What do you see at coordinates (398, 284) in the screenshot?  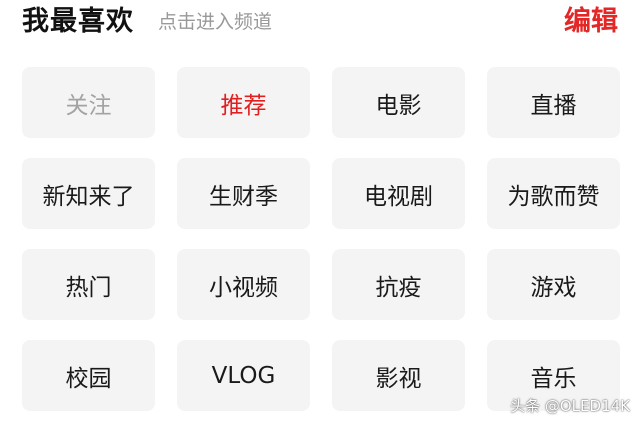 I see `channel-chip-anti-epidemic: 抗疫` at bounding box center [398, 284].